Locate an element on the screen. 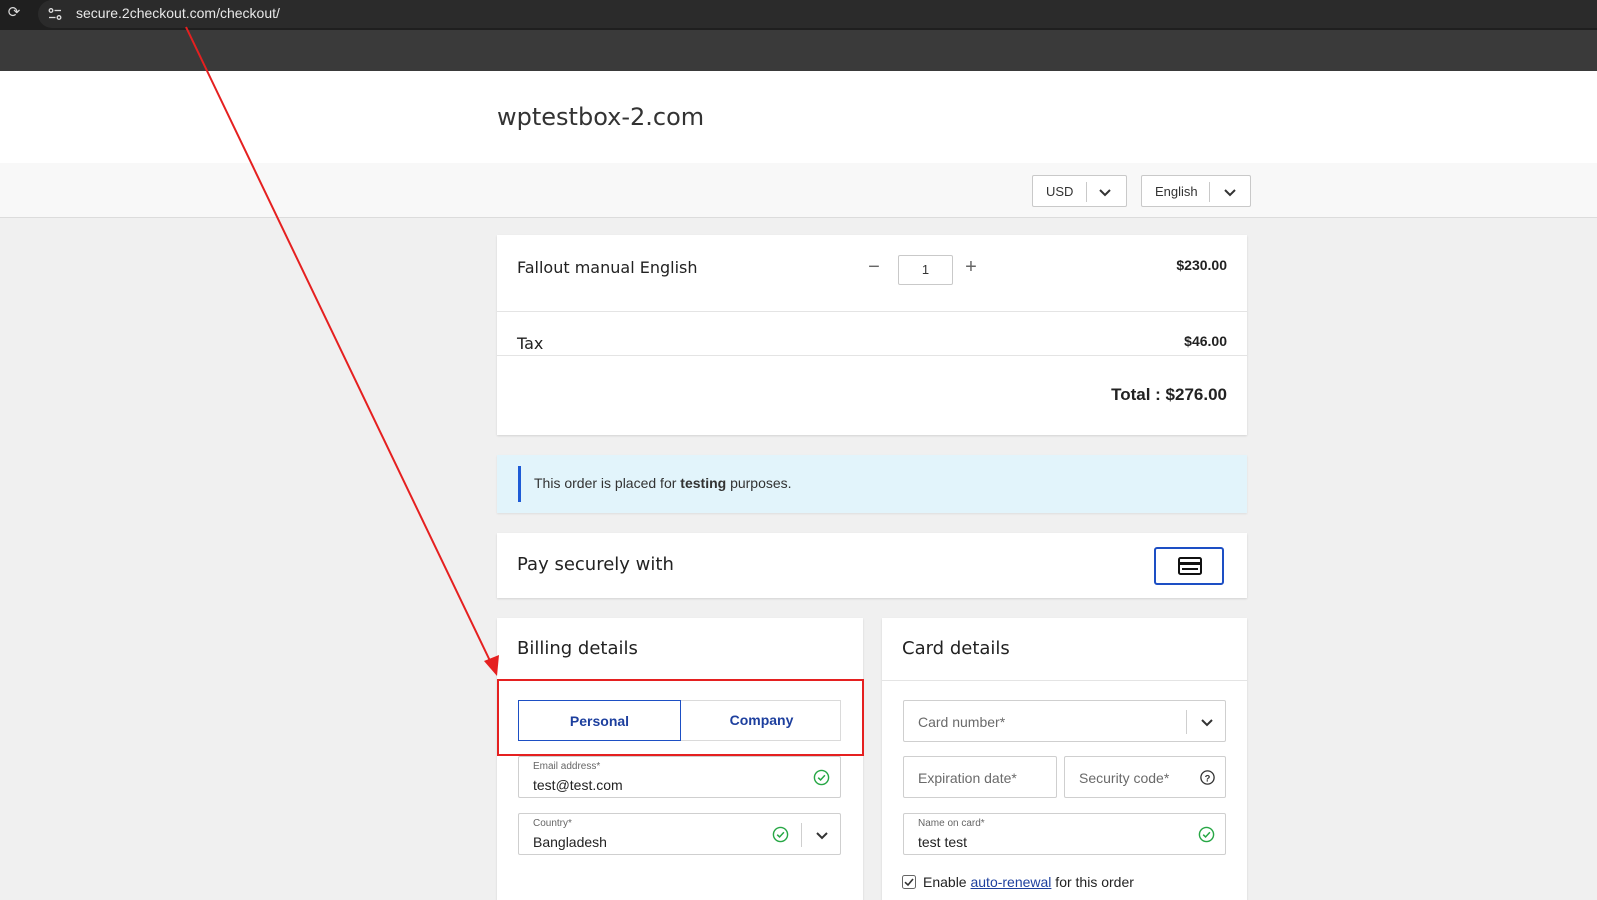 The width and height of the screenshot is (1597, 900). help-icon: ? is located at coordinates (1207, 777).